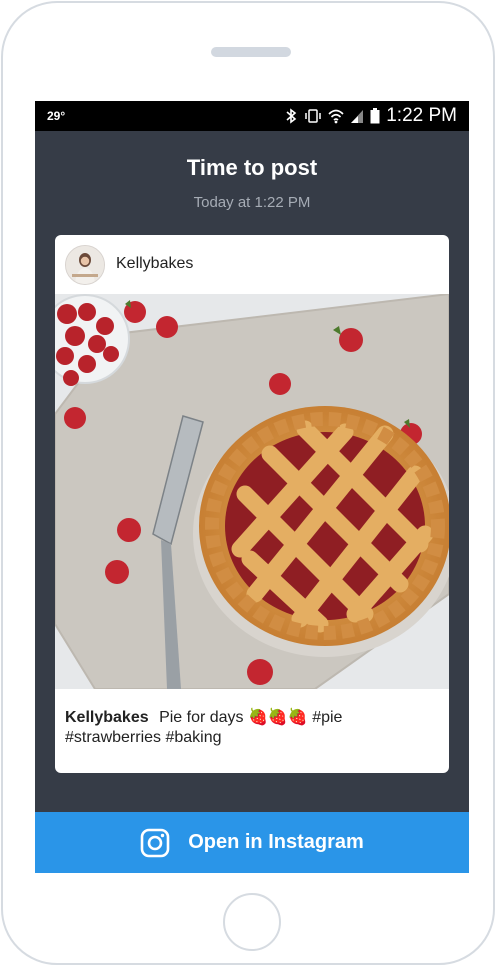 This screenshot has height=968, width=498. I want to click on bluetooth-icon, so click(291, 116).